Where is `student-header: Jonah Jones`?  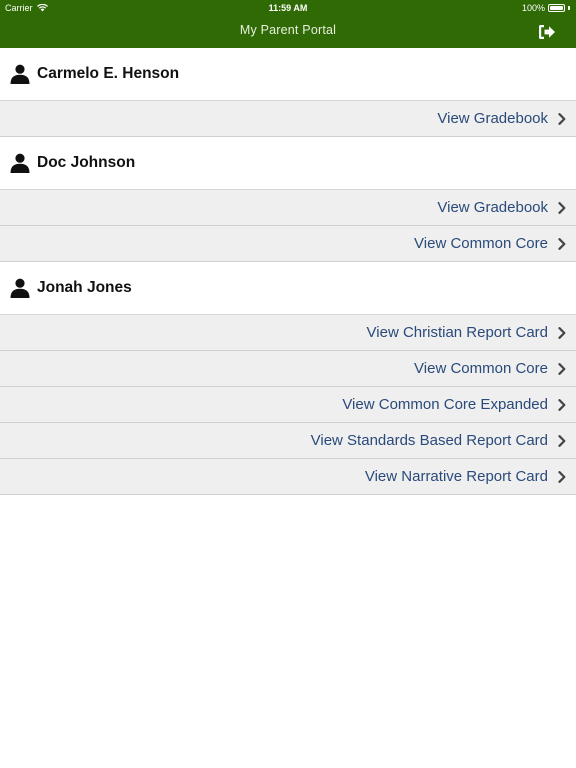
student-header: Jonah Jones is located at coordinates (288, 288).